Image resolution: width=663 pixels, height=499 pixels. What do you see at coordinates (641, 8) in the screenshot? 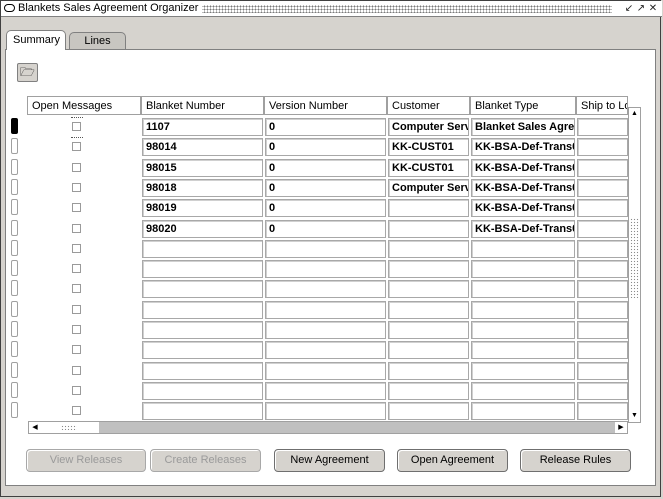
I see `maximize-icon: ↗` at bounding box center [641, 8].